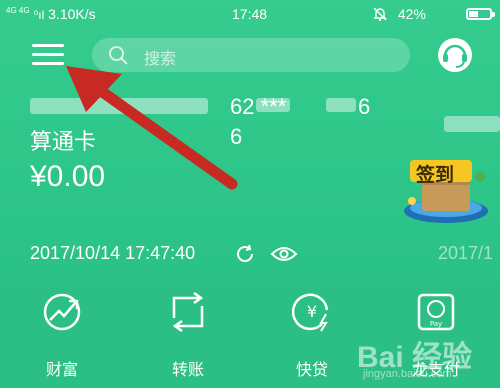 The image size is (500, 388). Describe the element at coordinates (436, 324) in the screenshot. I see `svg-text: Pay` at that location.